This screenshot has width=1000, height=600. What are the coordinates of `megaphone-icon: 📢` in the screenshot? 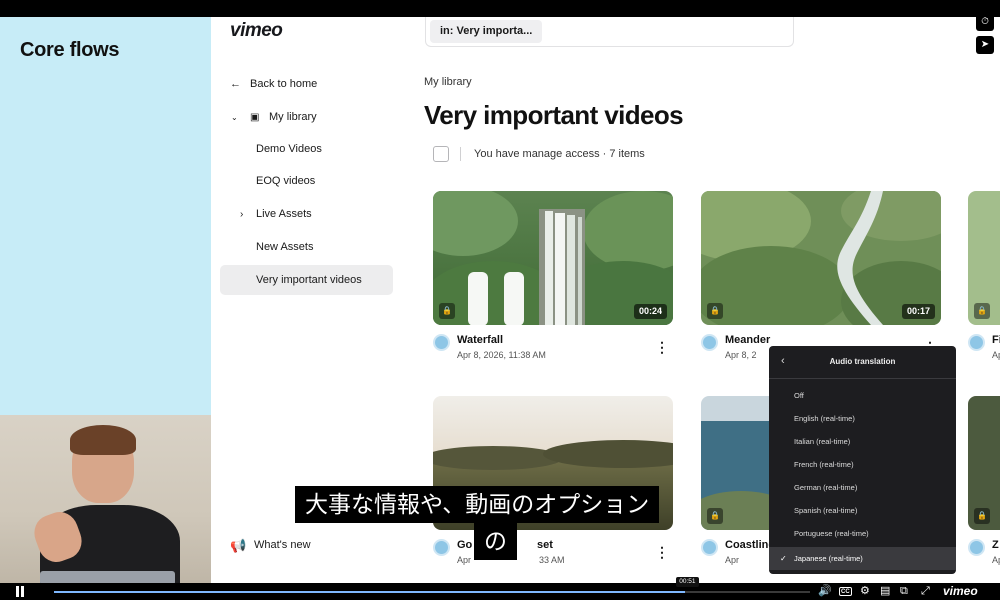 It's located at (238, 545).